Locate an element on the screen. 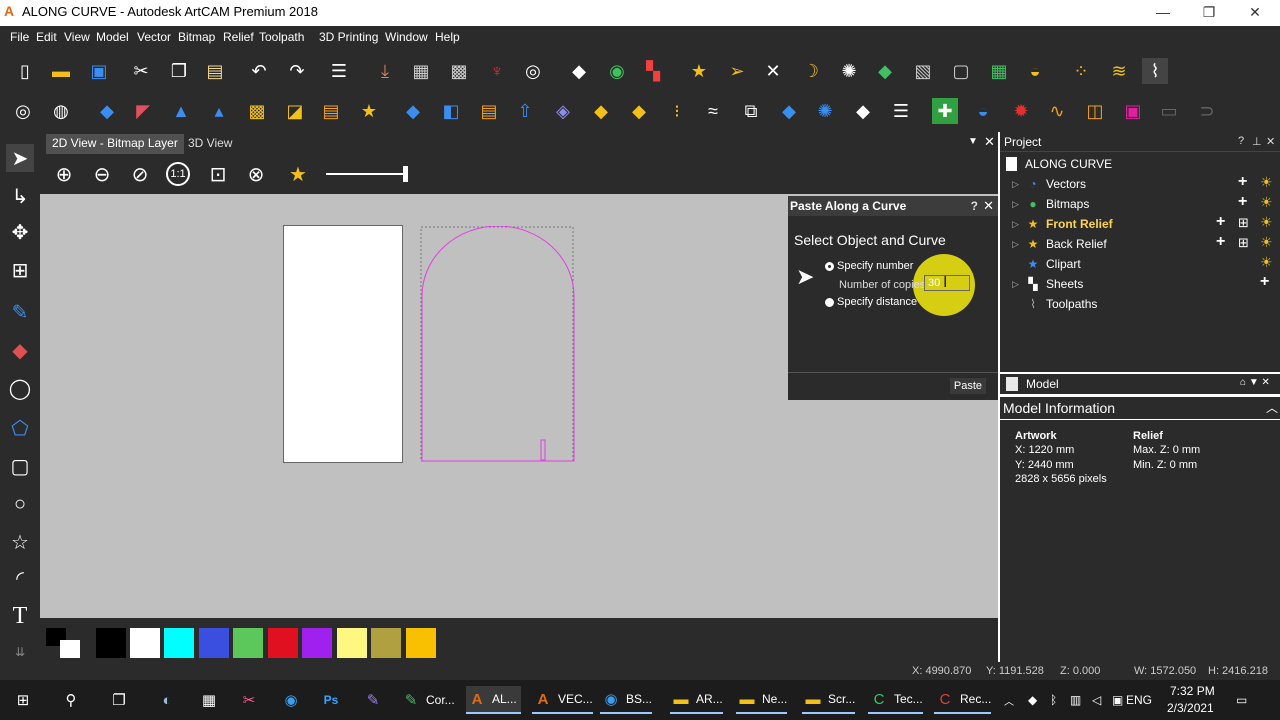 The width and height of the screenshot is (1280, 720). add-sheet-icon: + is located at coordinates (1264, 282).